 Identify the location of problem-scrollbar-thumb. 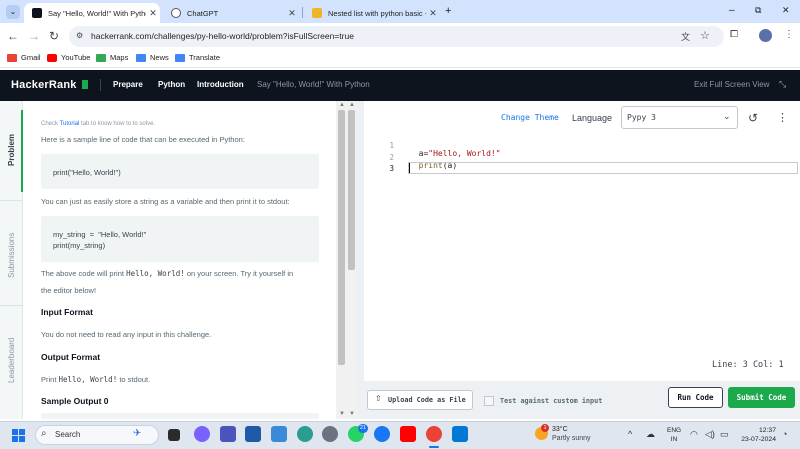
(341, 237).